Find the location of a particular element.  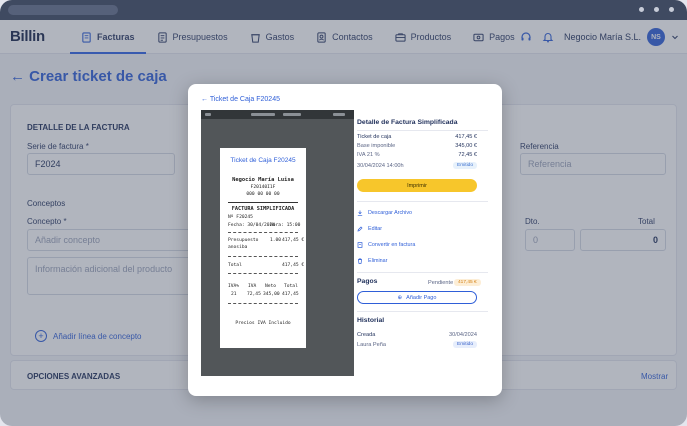

zoom-controls is located at coordinates (292, 114).